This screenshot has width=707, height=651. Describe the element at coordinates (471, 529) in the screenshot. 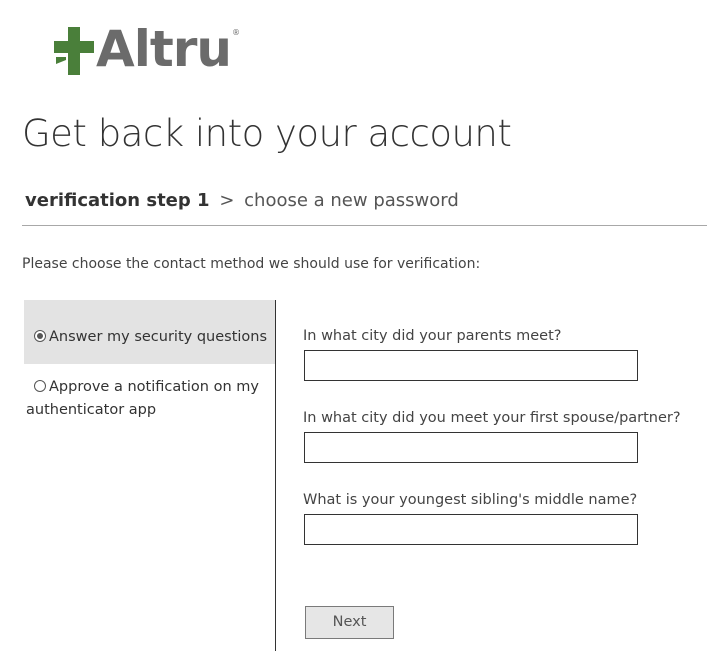

I see `answer-input-sibling-name` at that location.